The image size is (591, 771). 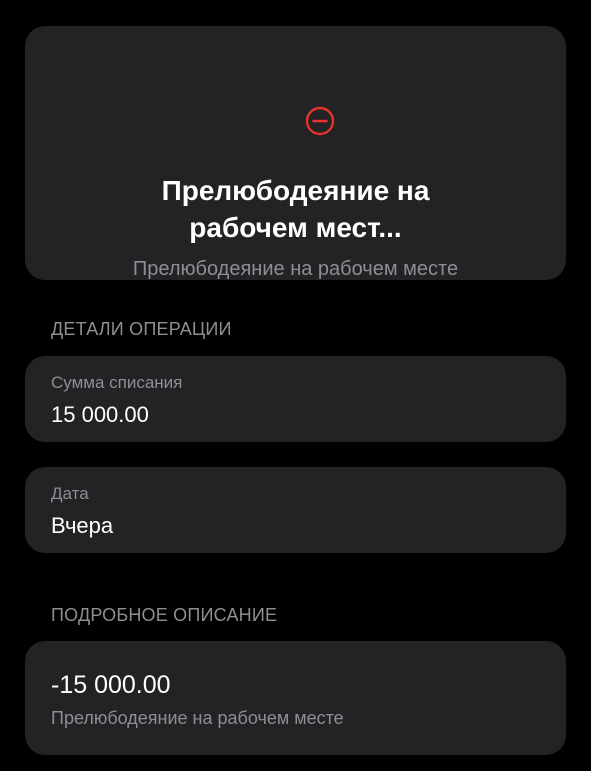 What do you see at coordinates (295, 269) in the screenshot?
I see `operation-subtitle: Прелюбодеяние на рабочем месте` at bounding box center [295, 269].